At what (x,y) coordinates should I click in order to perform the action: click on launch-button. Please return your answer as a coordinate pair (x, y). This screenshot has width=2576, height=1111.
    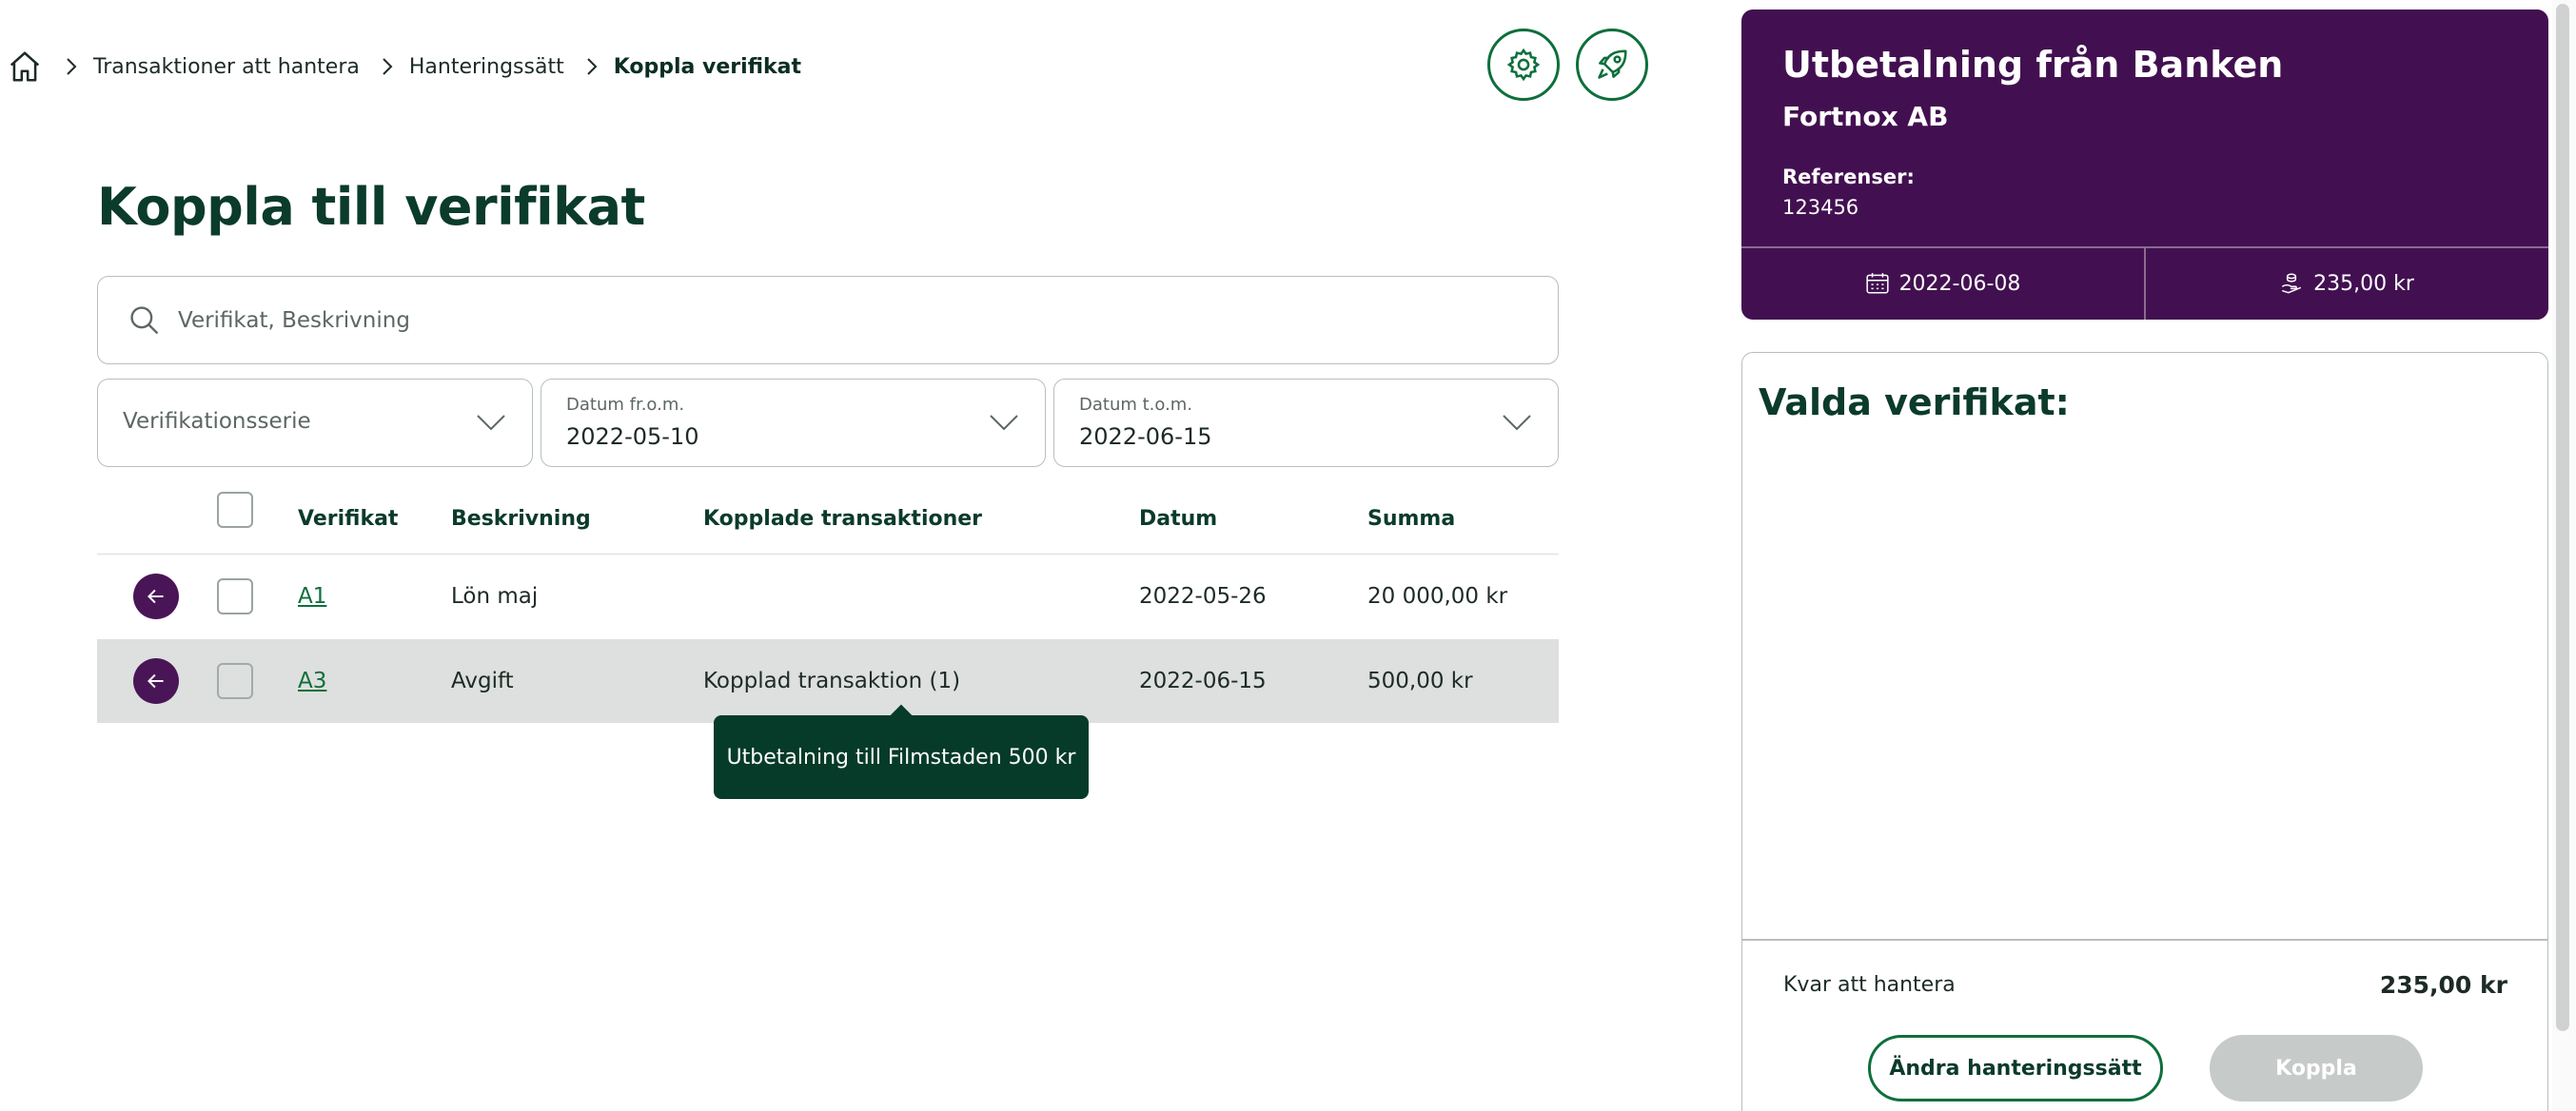
    Looking at the image, I should click on (1612, 65).